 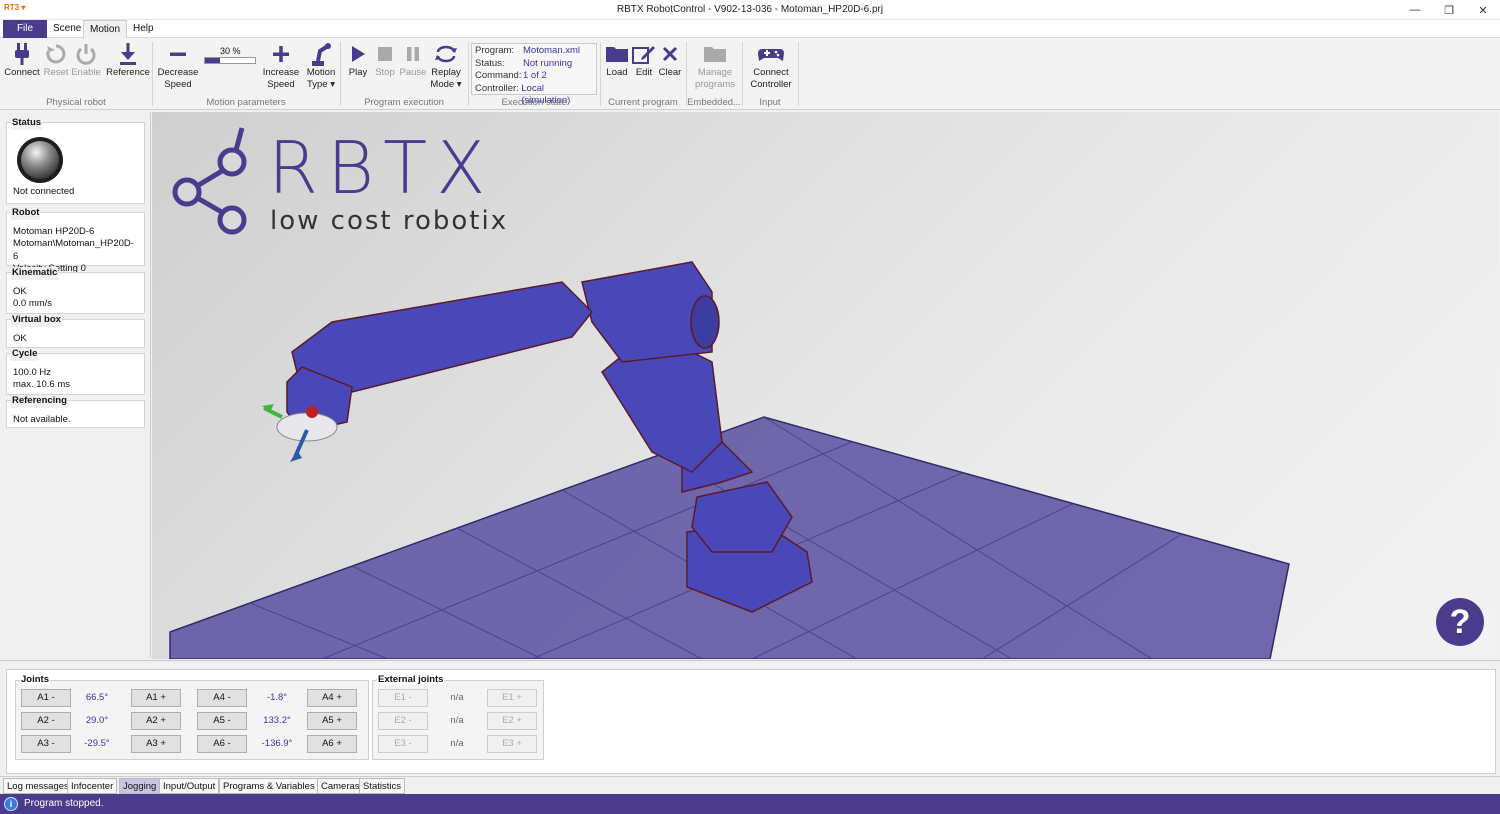 What do you see at coordinates (389, 221) in the screenshot?
I see `logo-tagline: low cost robotix` at bounding box center [389, 221].